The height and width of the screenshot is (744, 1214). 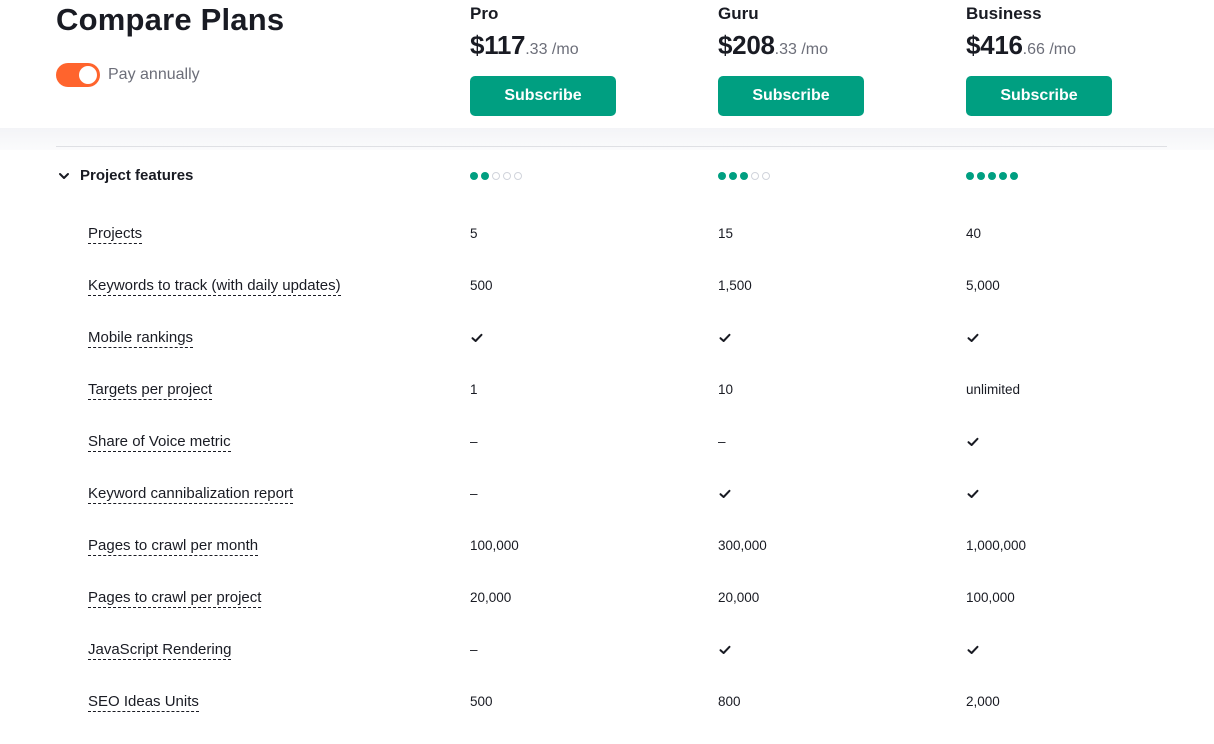 What do you see at coordinates (729, 701) in the screenshot?
I see `feature-value: 800` at bounding box center [729, 701].